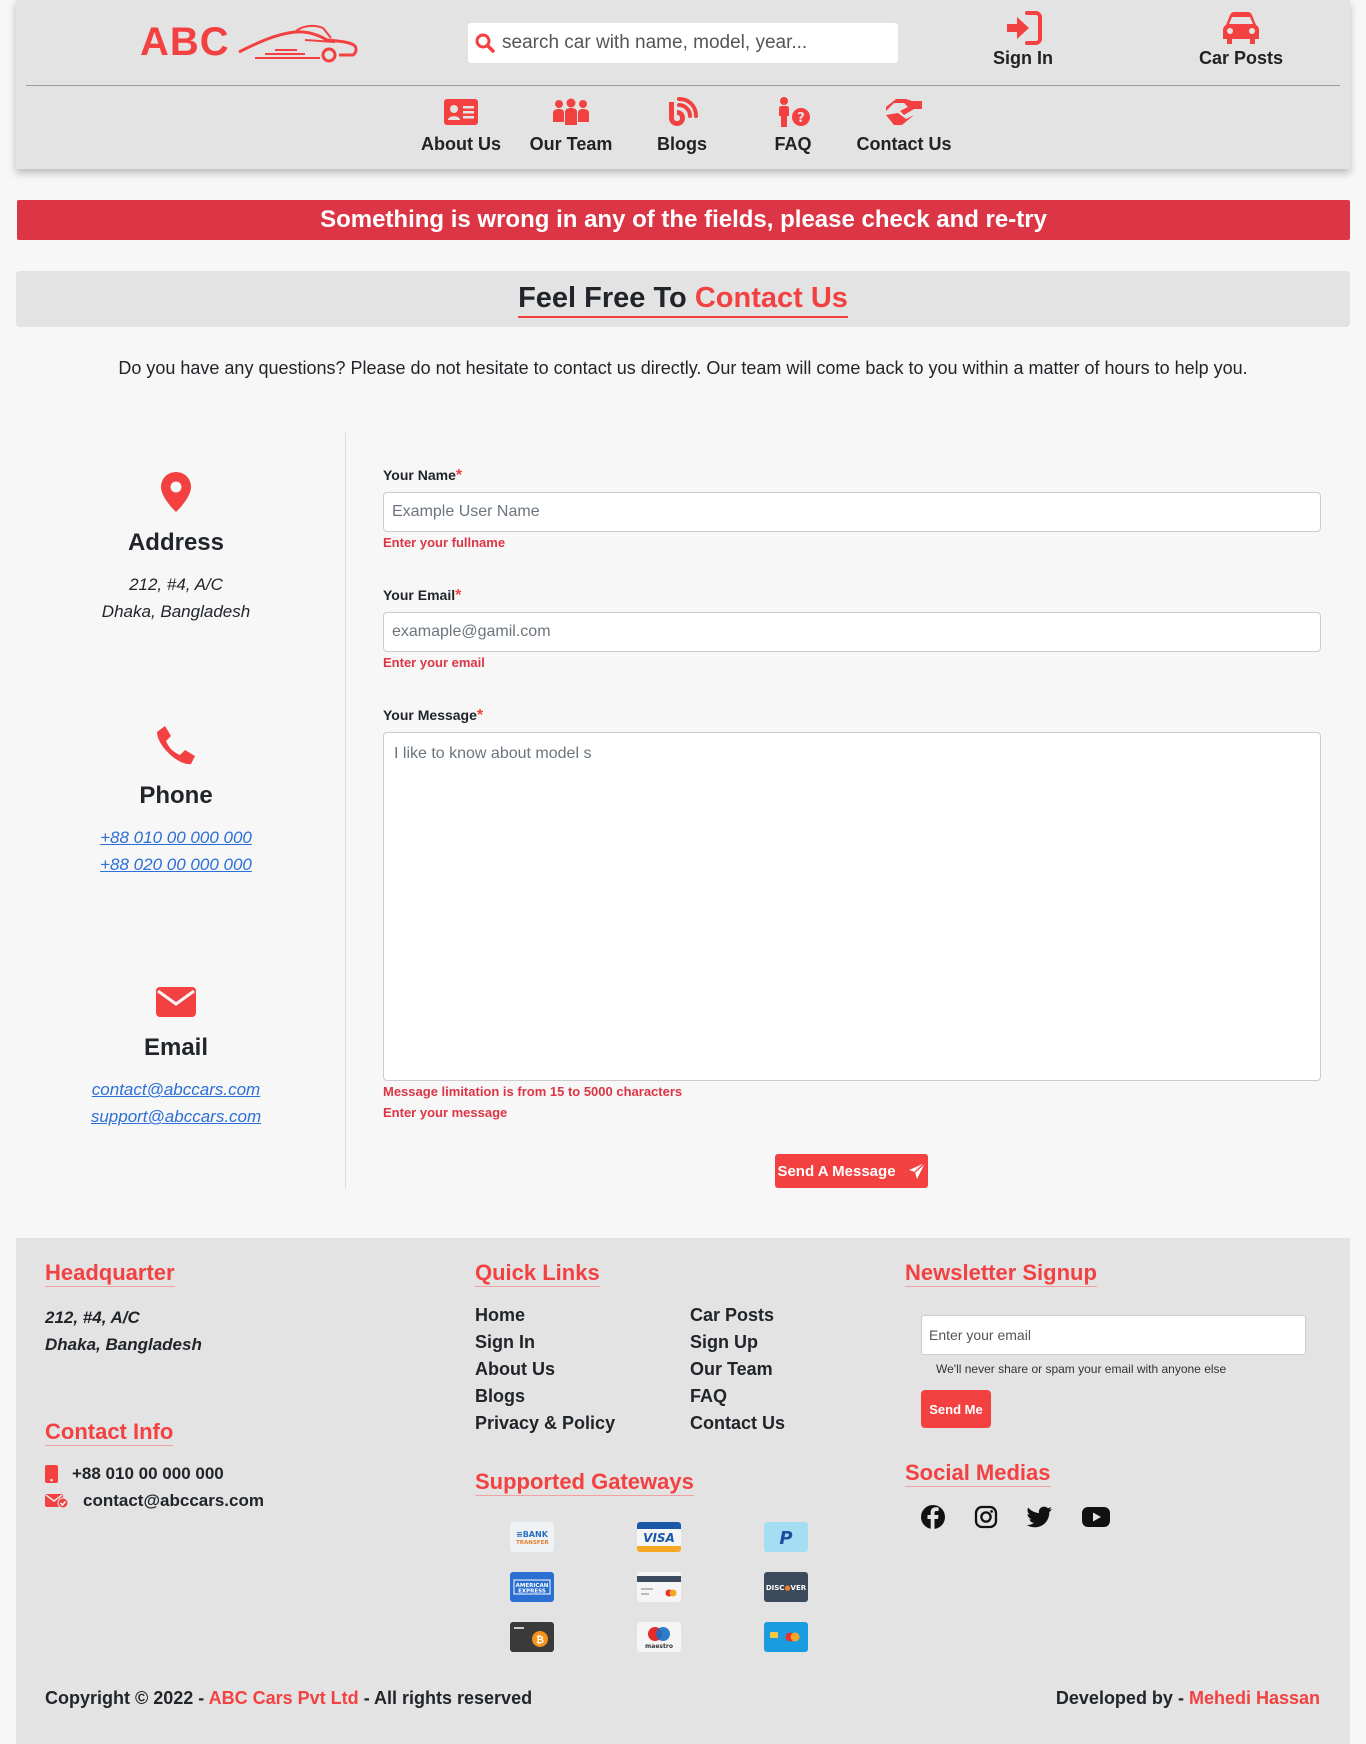 This screenshot has height=1744, width=1366. I want to click on email-input, so click(852, 632).